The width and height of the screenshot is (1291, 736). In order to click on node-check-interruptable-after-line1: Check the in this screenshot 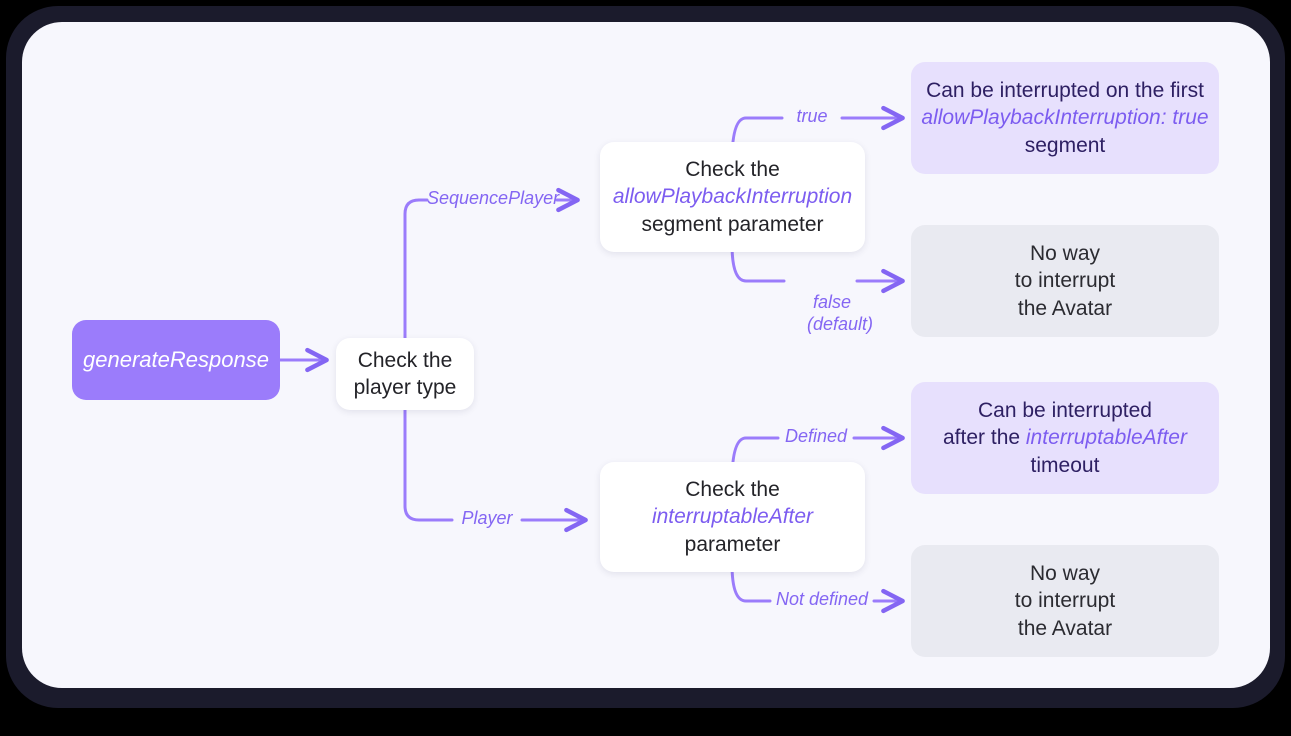, I will do `click(732, 490)`.